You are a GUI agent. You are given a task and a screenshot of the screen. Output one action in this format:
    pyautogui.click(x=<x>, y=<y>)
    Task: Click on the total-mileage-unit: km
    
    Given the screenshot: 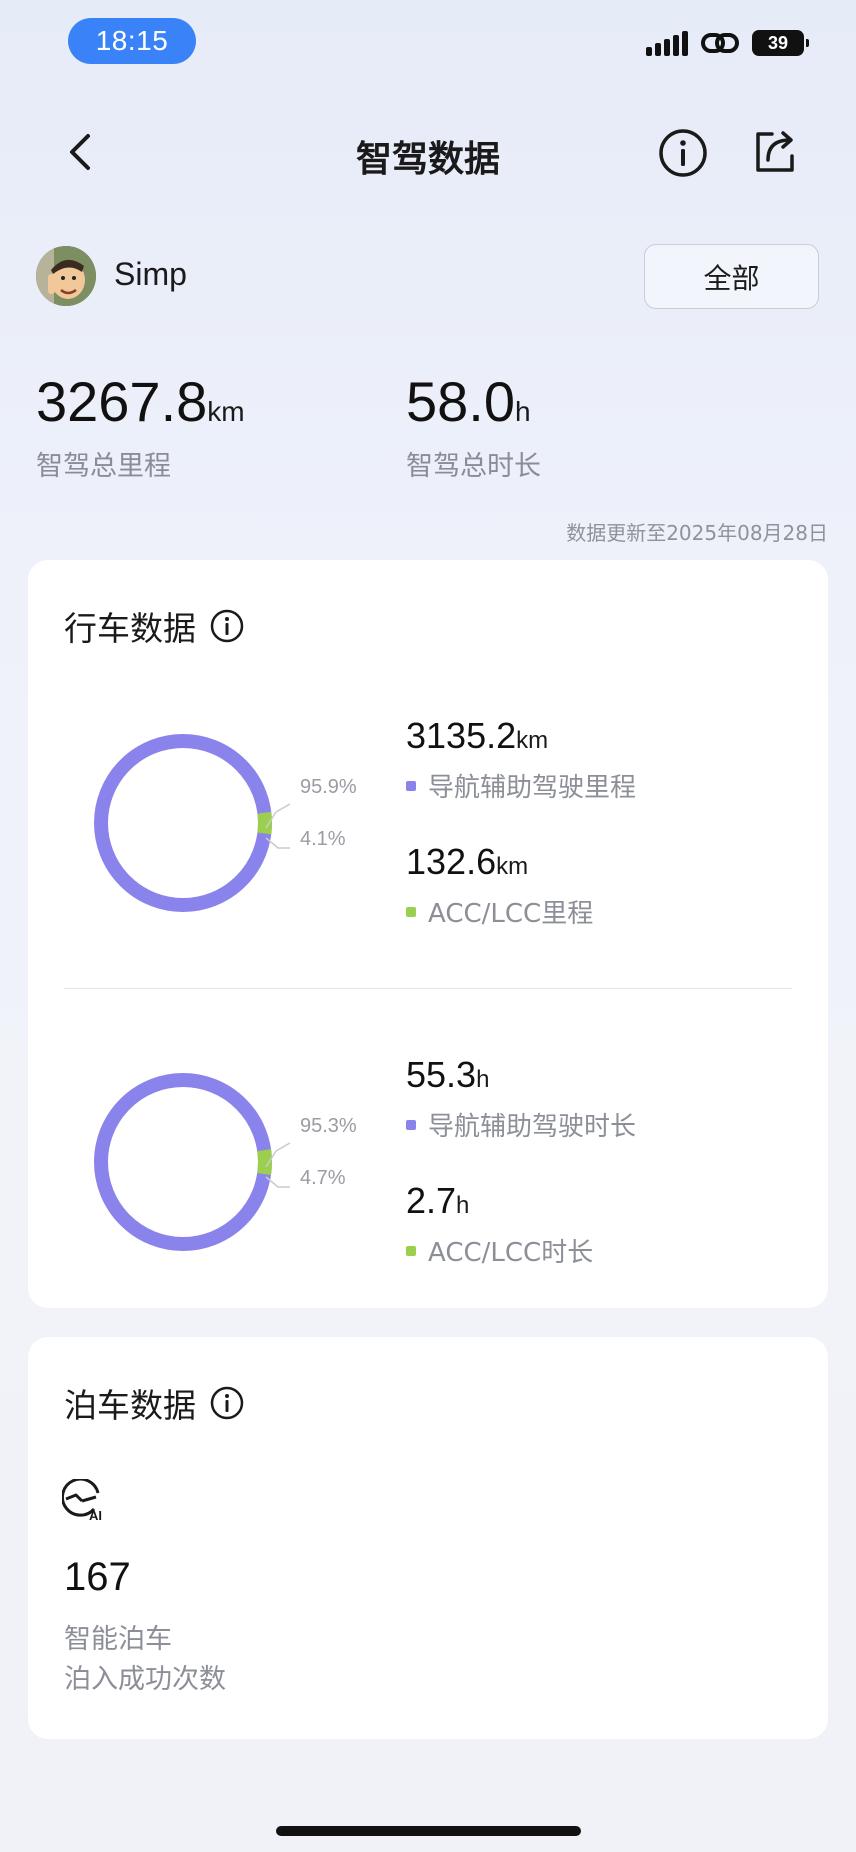 What is the action you would take?
    pyautogui.click(x=226, y=411)
    